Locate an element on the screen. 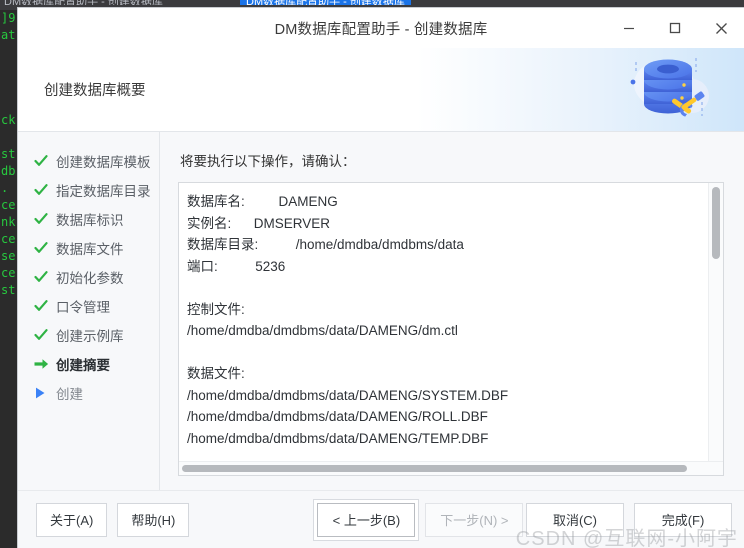 This screenshot has width=744, height=548. summary-horizontal-scrollbar is located at coordinates (451, 468).